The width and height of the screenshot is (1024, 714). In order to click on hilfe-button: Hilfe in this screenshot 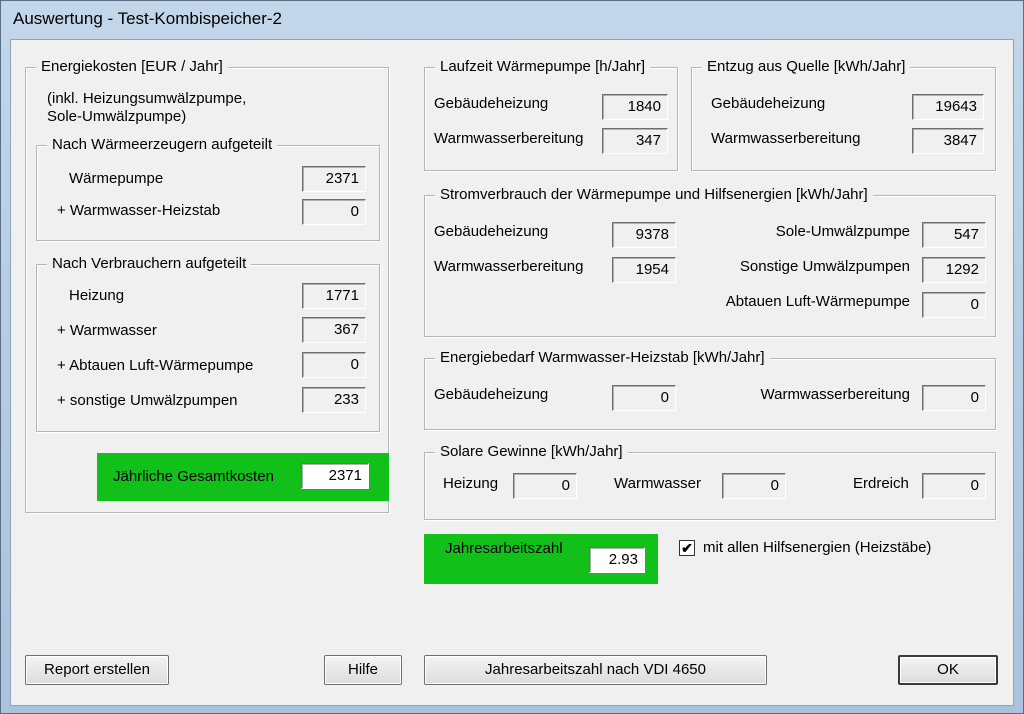, I will do `click(363, 670)`.